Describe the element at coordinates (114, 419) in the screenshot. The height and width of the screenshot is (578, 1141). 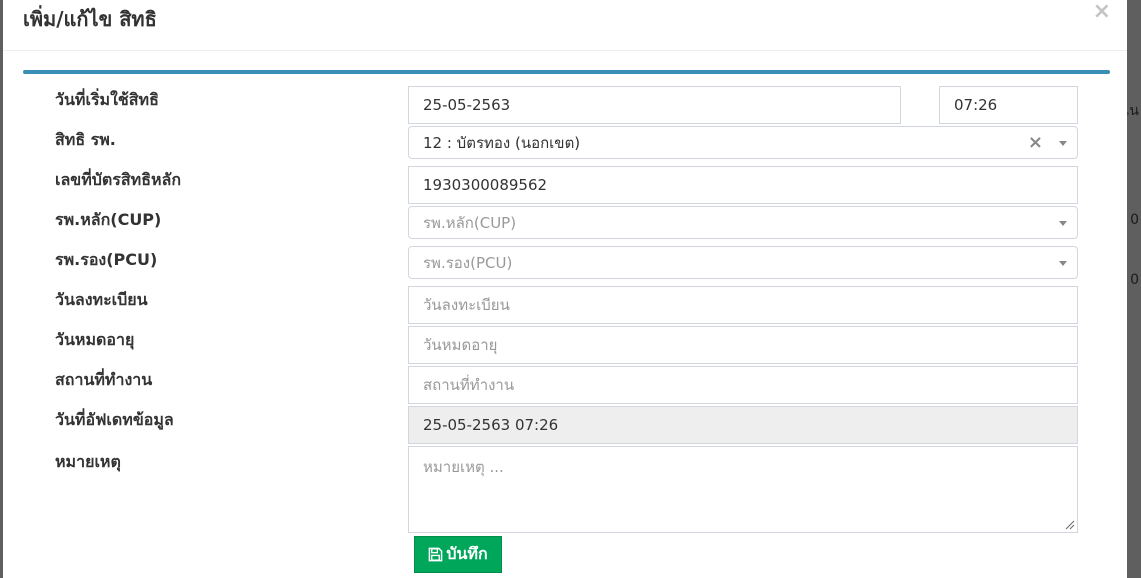
I see `updated-at-label: วันที่อัฟเดทข้อมูล` at that location.